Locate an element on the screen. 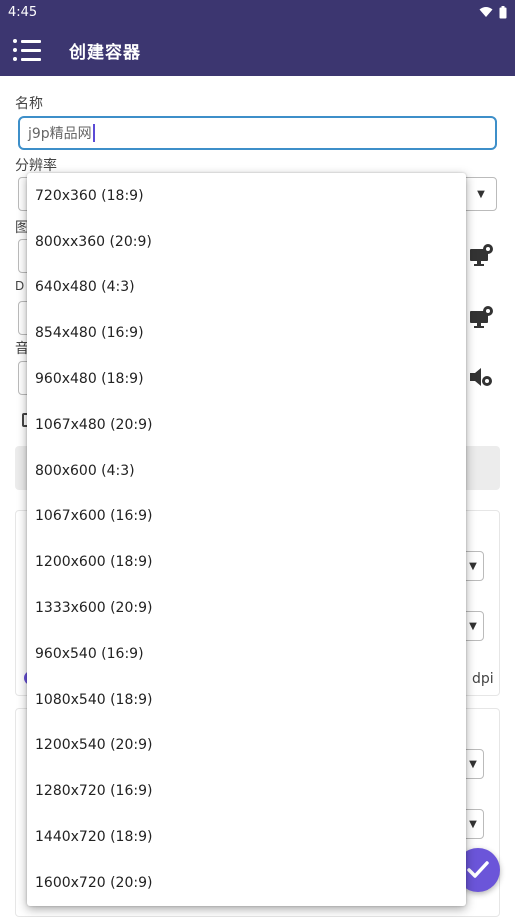  status-bar: 4:45 is located at coordinates (257, 12).